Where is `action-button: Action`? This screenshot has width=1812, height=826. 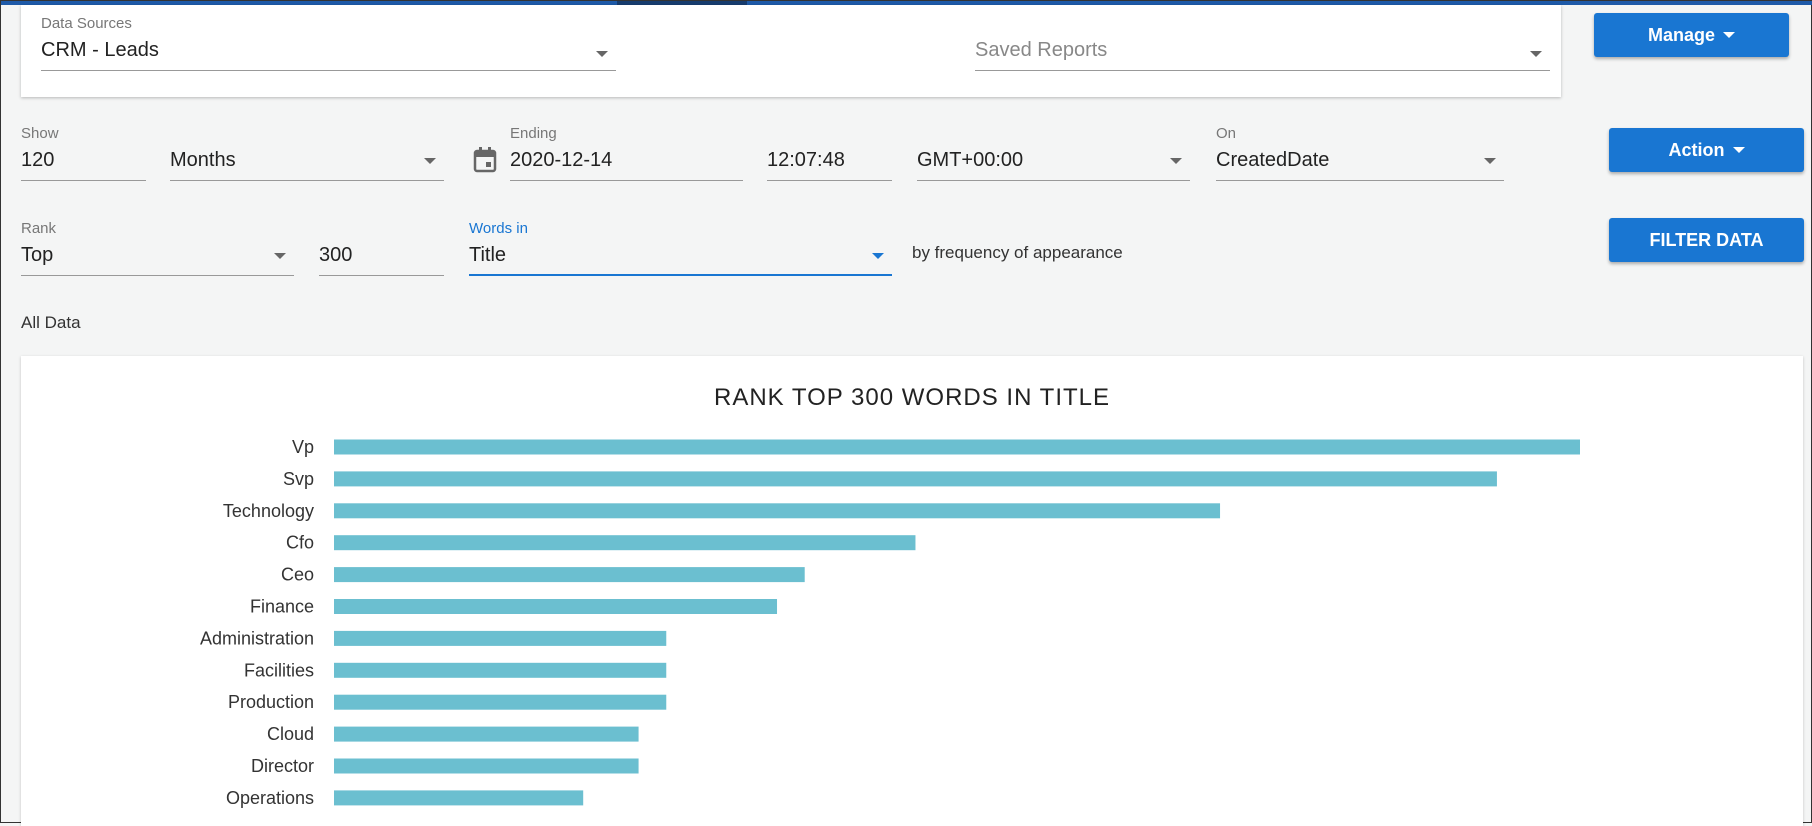
action-button: Action is located at coordinates (1706, 150).